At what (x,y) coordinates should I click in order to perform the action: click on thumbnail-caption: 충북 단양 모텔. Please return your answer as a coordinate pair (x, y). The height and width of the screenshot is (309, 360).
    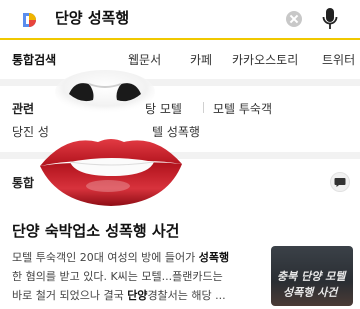
    Looking at the image, I should click on (311, 276).